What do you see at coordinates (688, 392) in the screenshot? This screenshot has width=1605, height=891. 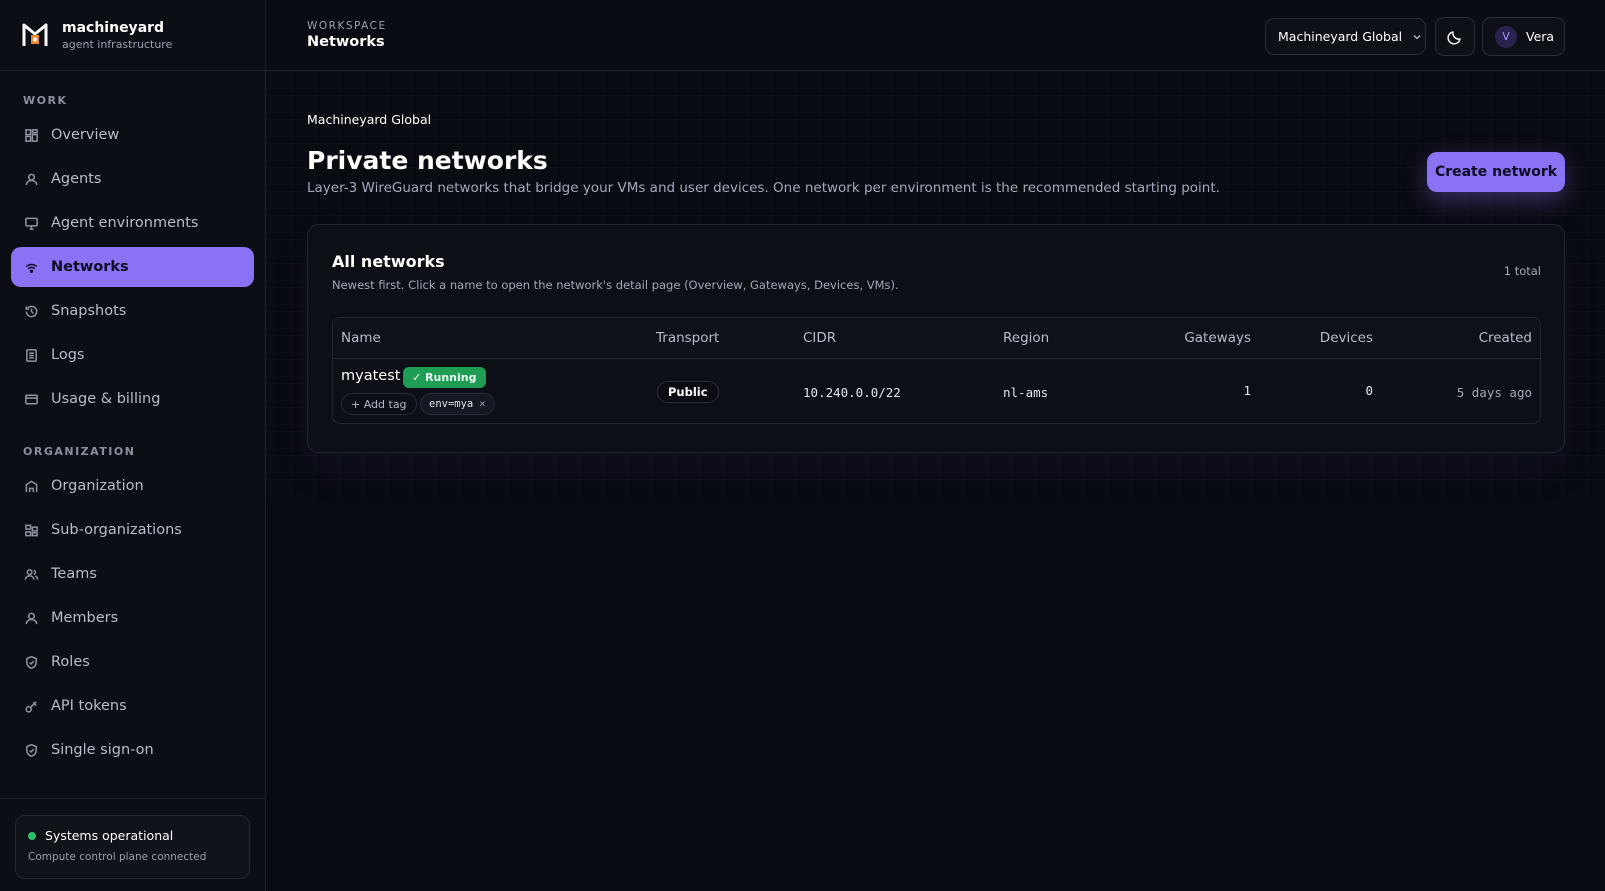 I see `transport-badge: Public` at bounding box center [688, 392].